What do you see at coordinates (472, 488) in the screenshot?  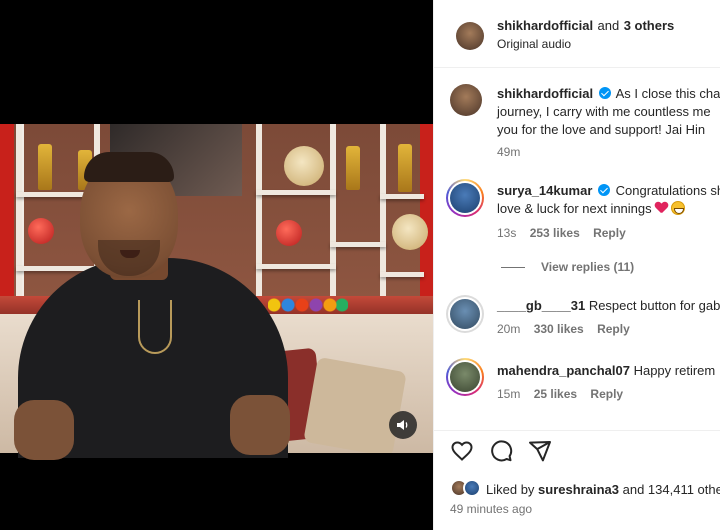 I see `liker-avatar` at bounding box center [472, 488].